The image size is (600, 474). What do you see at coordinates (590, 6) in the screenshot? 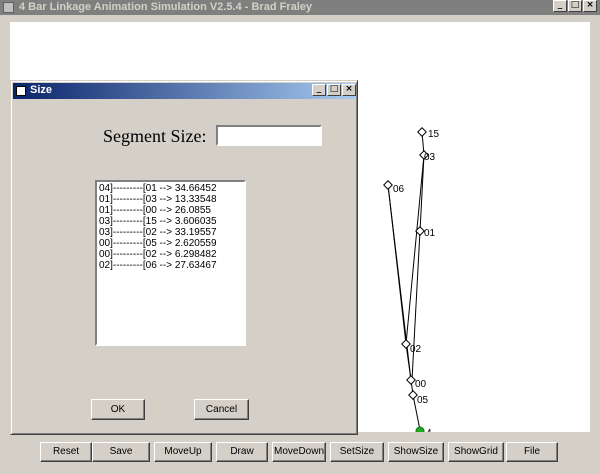
I see `close-button: ×` at bounding box center [590, 6].